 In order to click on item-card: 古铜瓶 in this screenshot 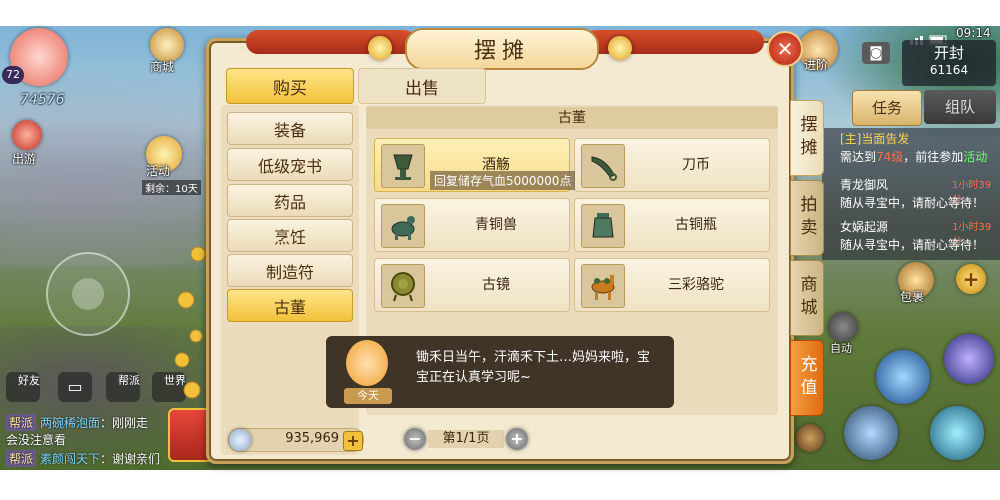, I will do `click(672, 225)`.